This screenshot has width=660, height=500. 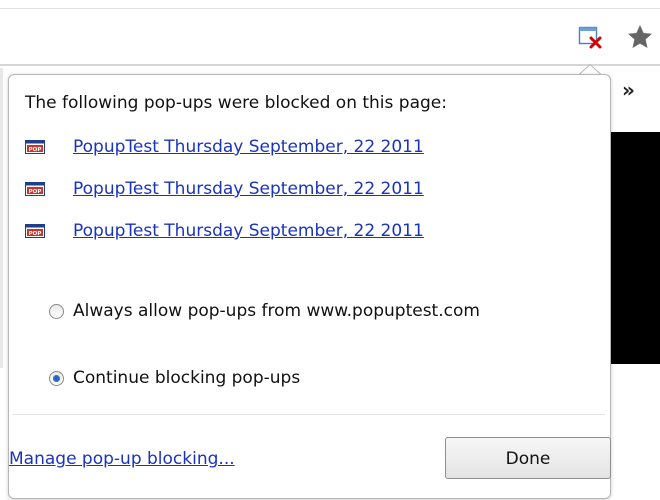 I want to click on browser-toolbar, so click(x=330, y=33).